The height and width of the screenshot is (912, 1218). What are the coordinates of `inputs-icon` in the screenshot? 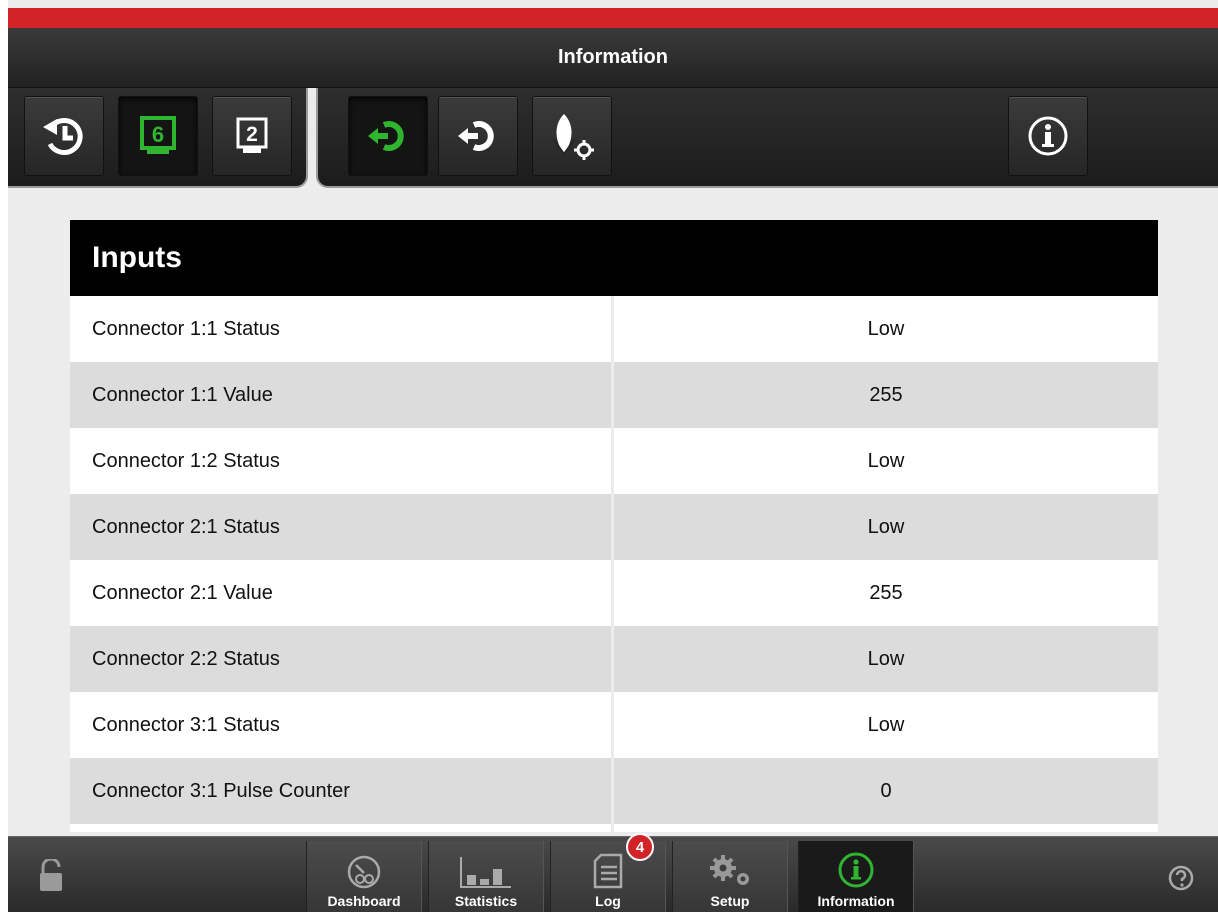 It's located at (386, 136).